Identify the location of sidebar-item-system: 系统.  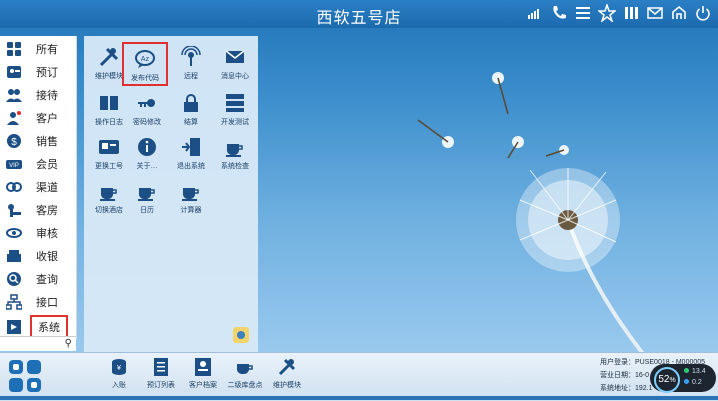
(38, 327).